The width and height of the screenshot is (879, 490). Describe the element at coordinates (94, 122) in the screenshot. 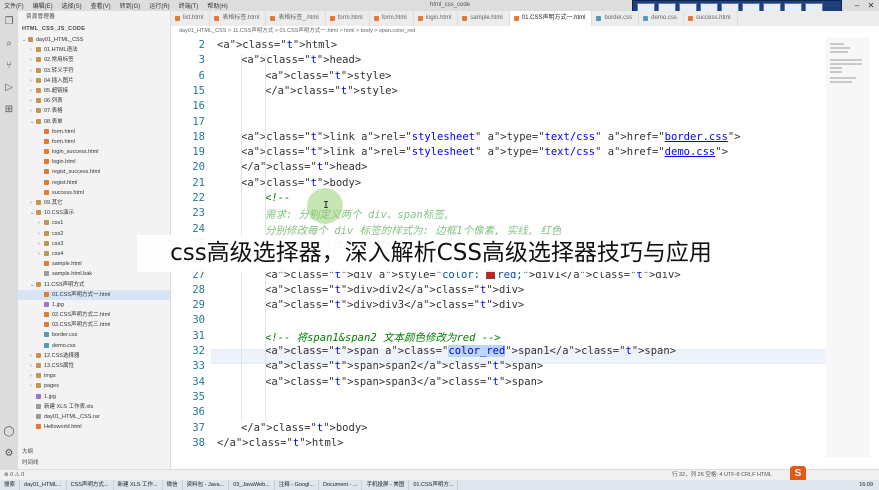

I see `tree-folder: ⌄ 08.表单` at that location.